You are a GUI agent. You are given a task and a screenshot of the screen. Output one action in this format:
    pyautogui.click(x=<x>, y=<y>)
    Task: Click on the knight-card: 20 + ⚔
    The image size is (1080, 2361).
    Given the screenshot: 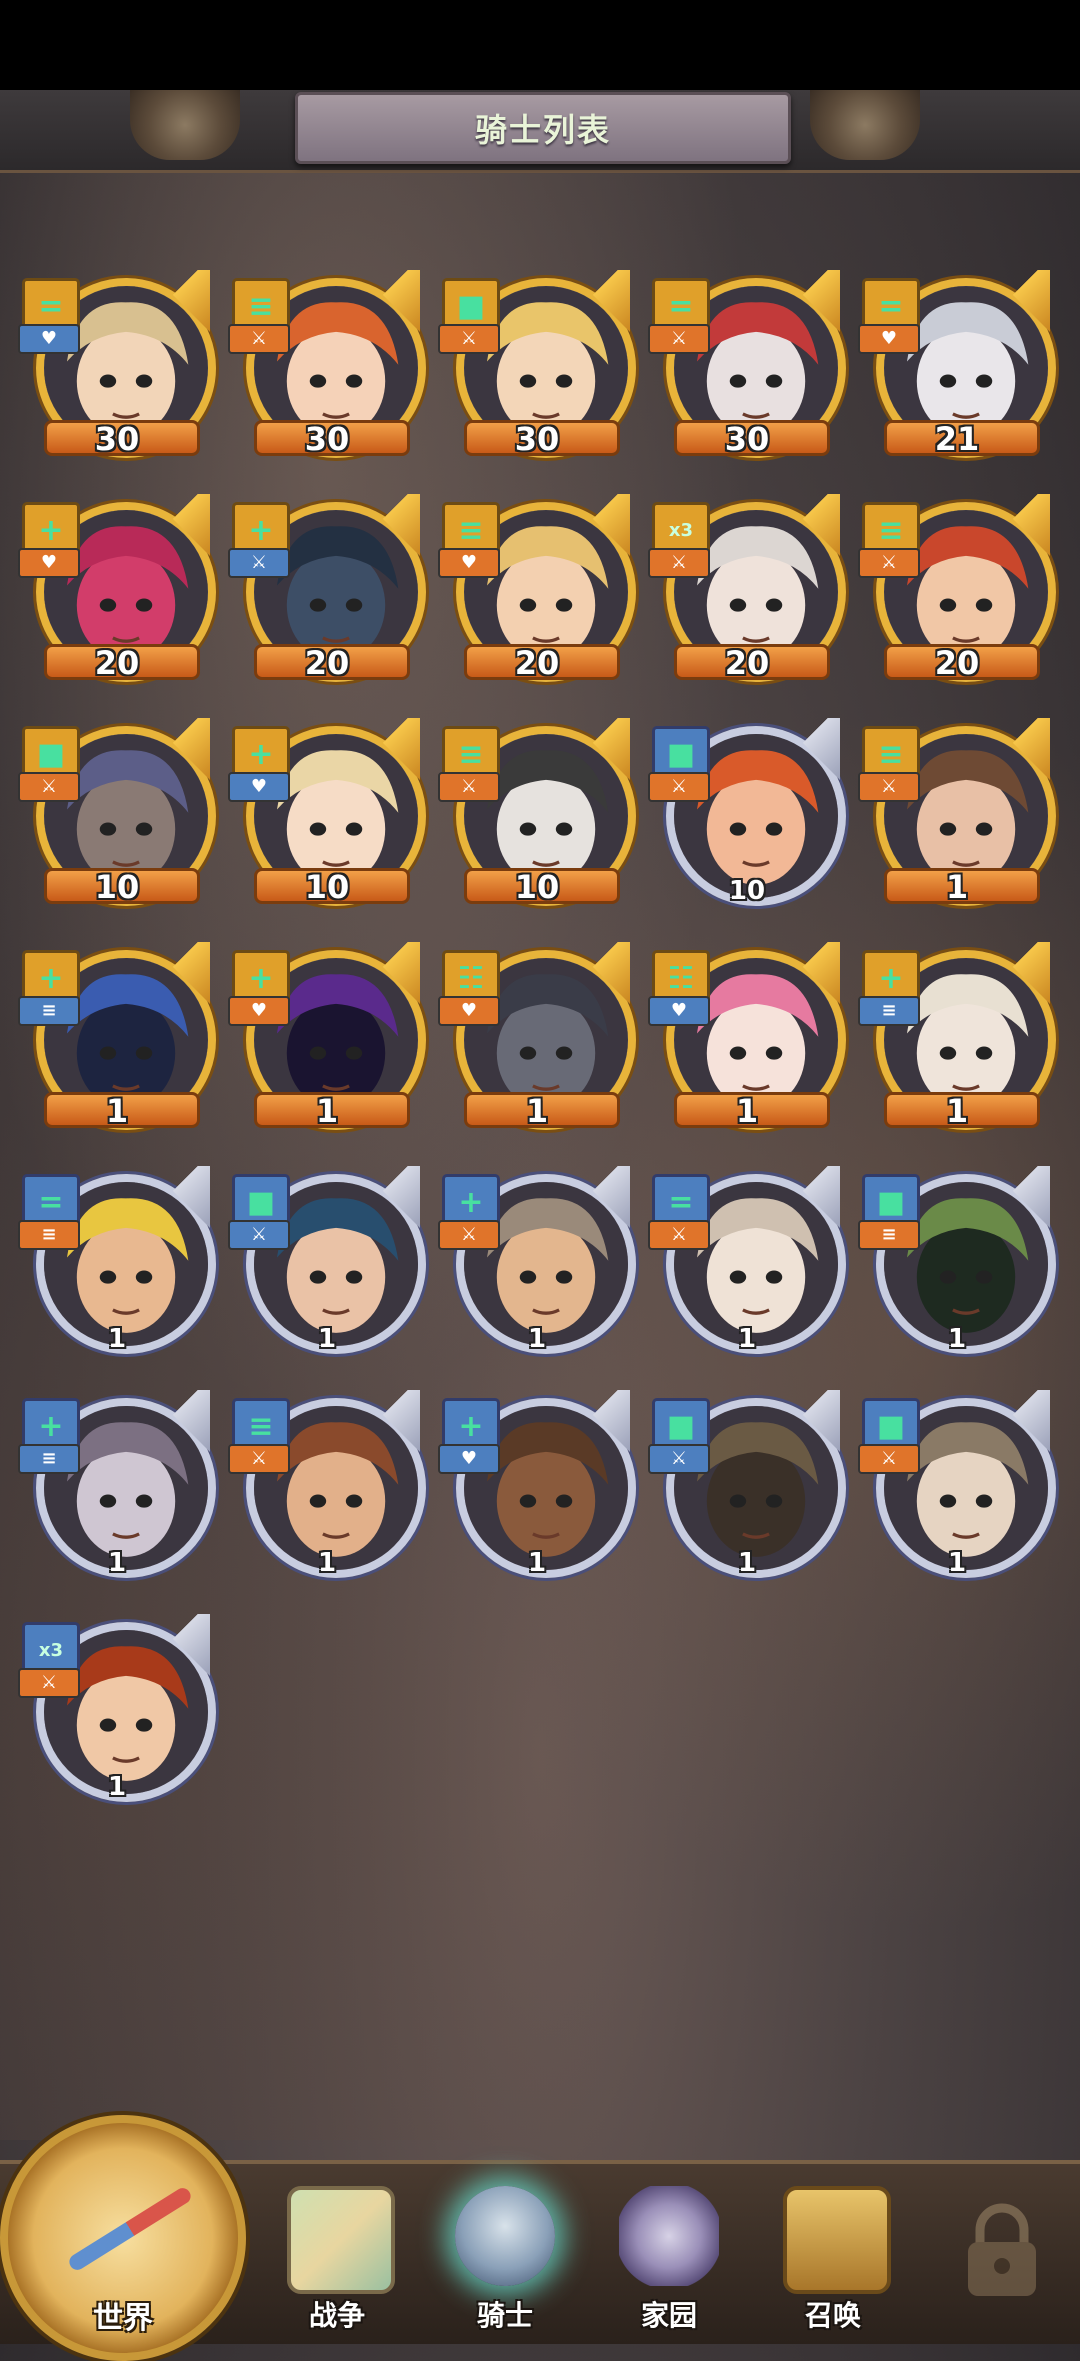 What is the action you would take?
    pyautogui.click(x=327, y=594)
    